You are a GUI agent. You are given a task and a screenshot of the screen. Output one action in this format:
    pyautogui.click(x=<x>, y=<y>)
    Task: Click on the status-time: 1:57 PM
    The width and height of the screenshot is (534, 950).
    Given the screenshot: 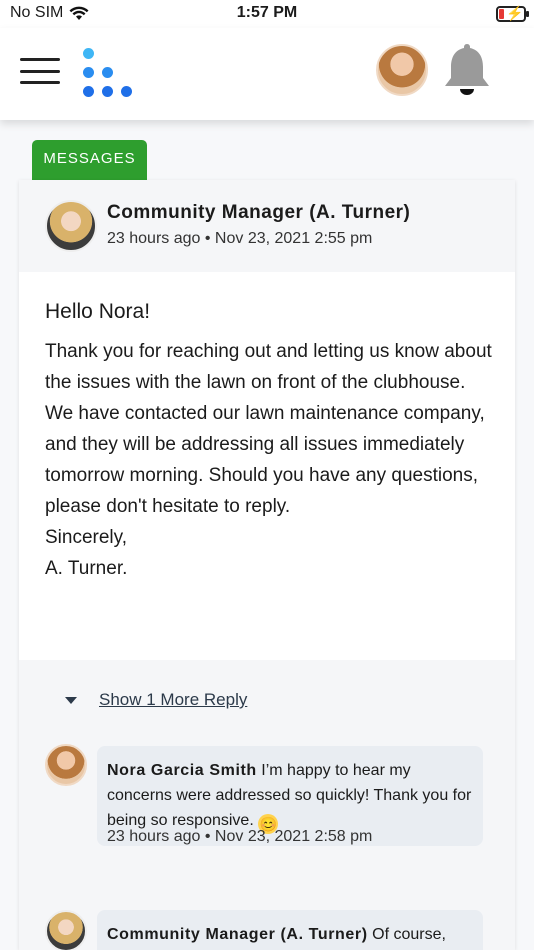 What is the action you would take?
    pyautogui.click(x=267, y=12)
    